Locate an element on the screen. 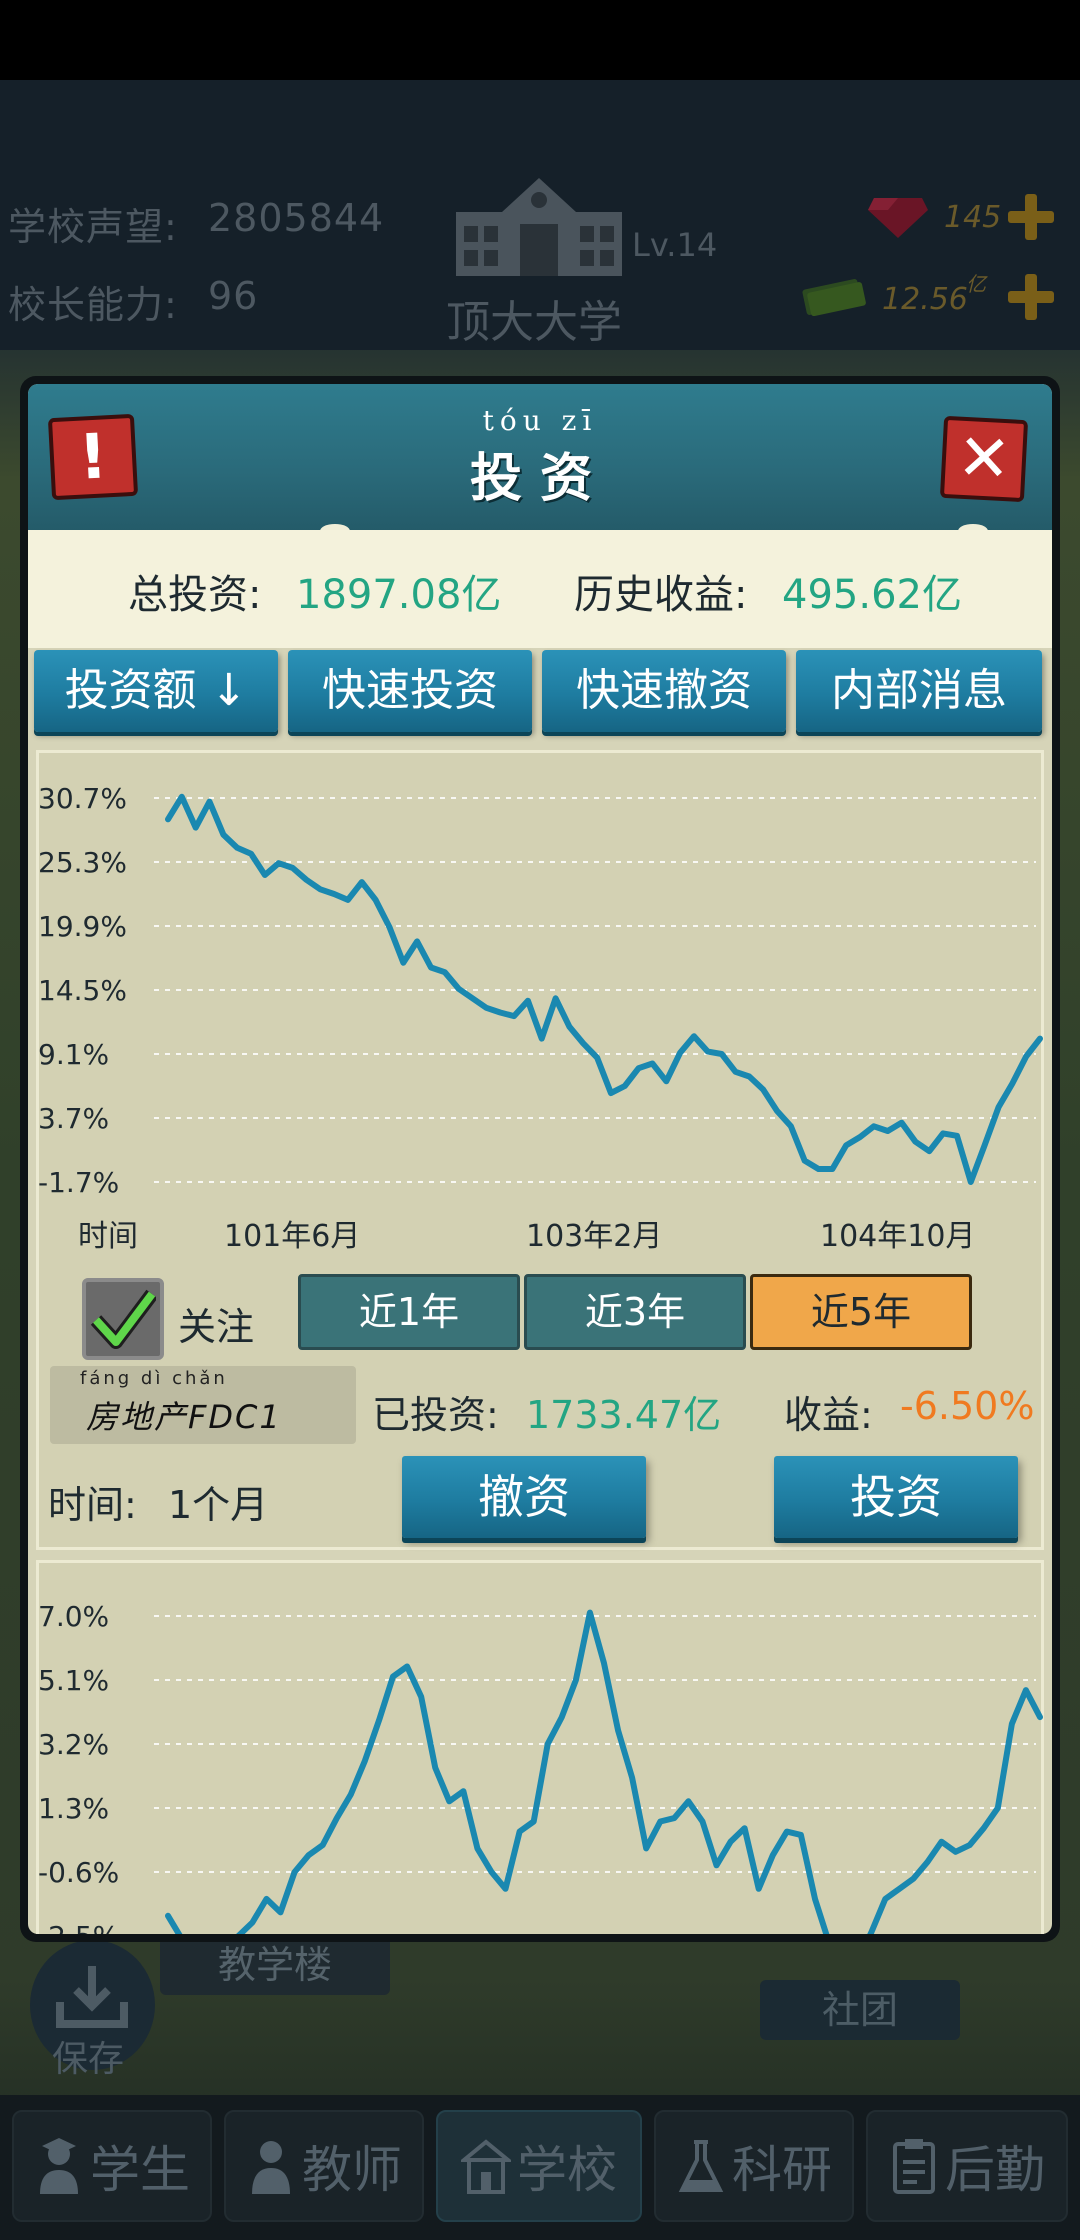 This screenshot has height=2240, width=1080. clipboard-icon is located at coordinates (914, 2166).